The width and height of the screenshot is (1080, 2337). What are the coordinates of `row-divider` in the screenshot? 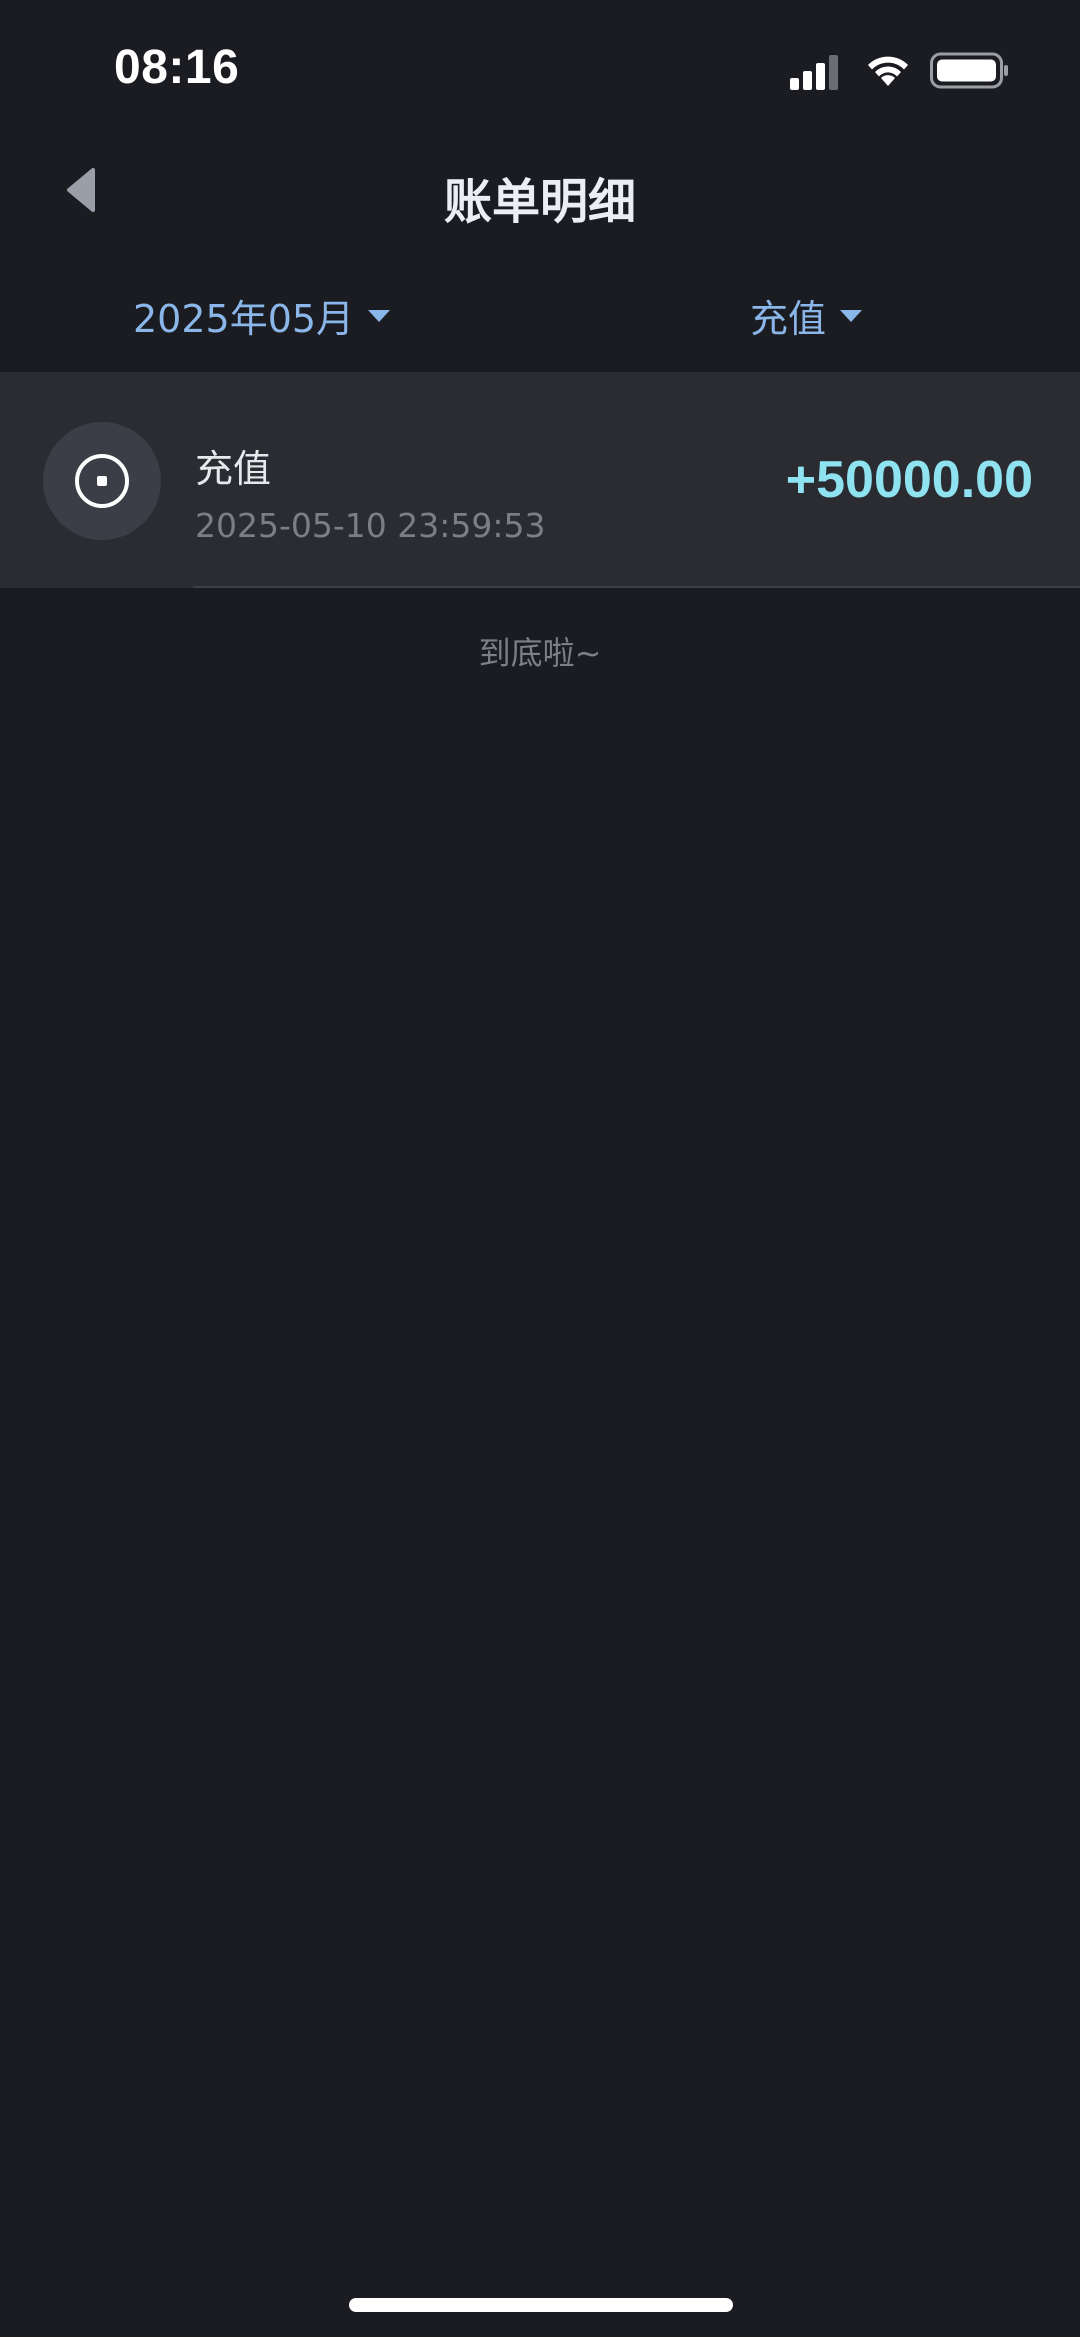 It's located at (636, 587).